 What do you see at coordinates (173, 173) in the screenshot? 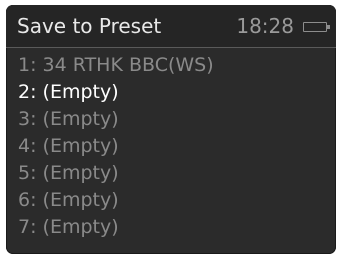
I see `preset-item-5: 5: (Empty)` at bounding box center [173, 173].